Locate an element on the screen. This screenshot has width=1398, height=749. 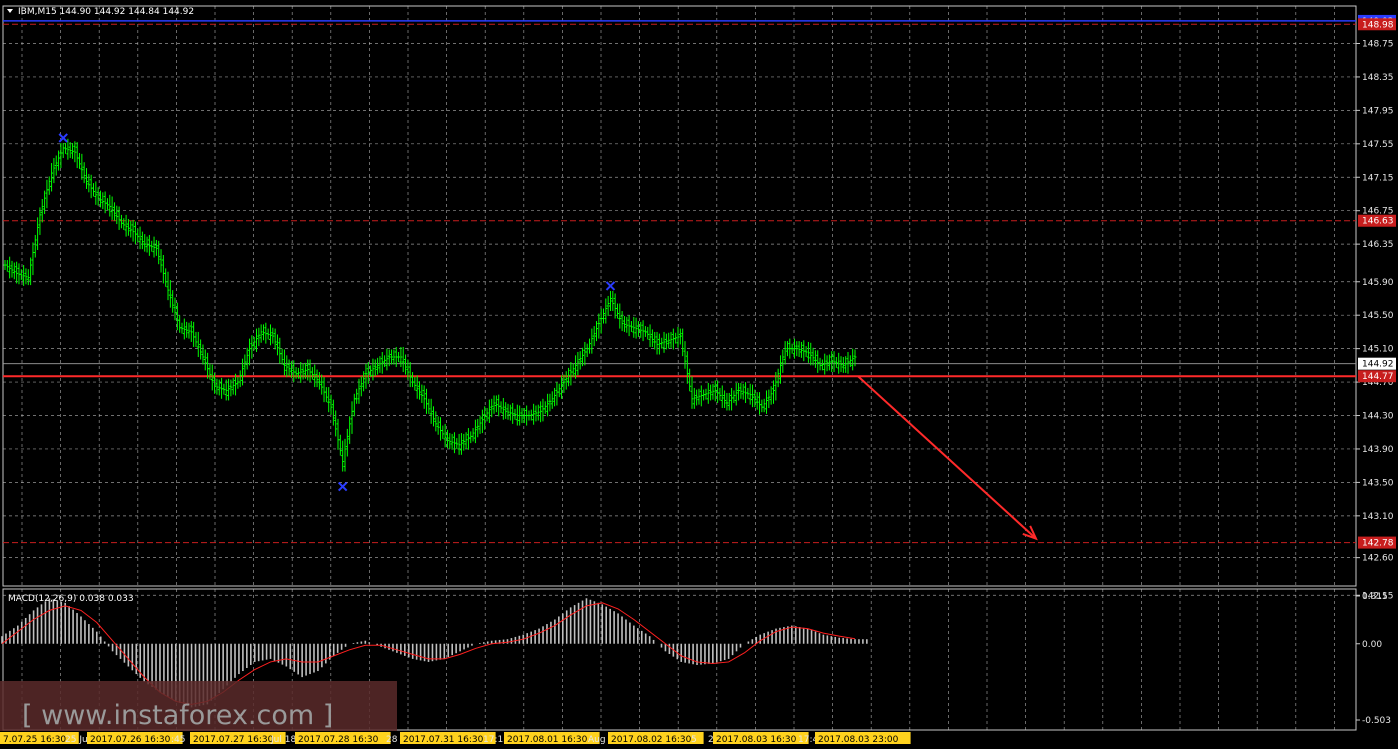
time-label: 2017.07.26 16:30 is located at coordinates (130, 740).